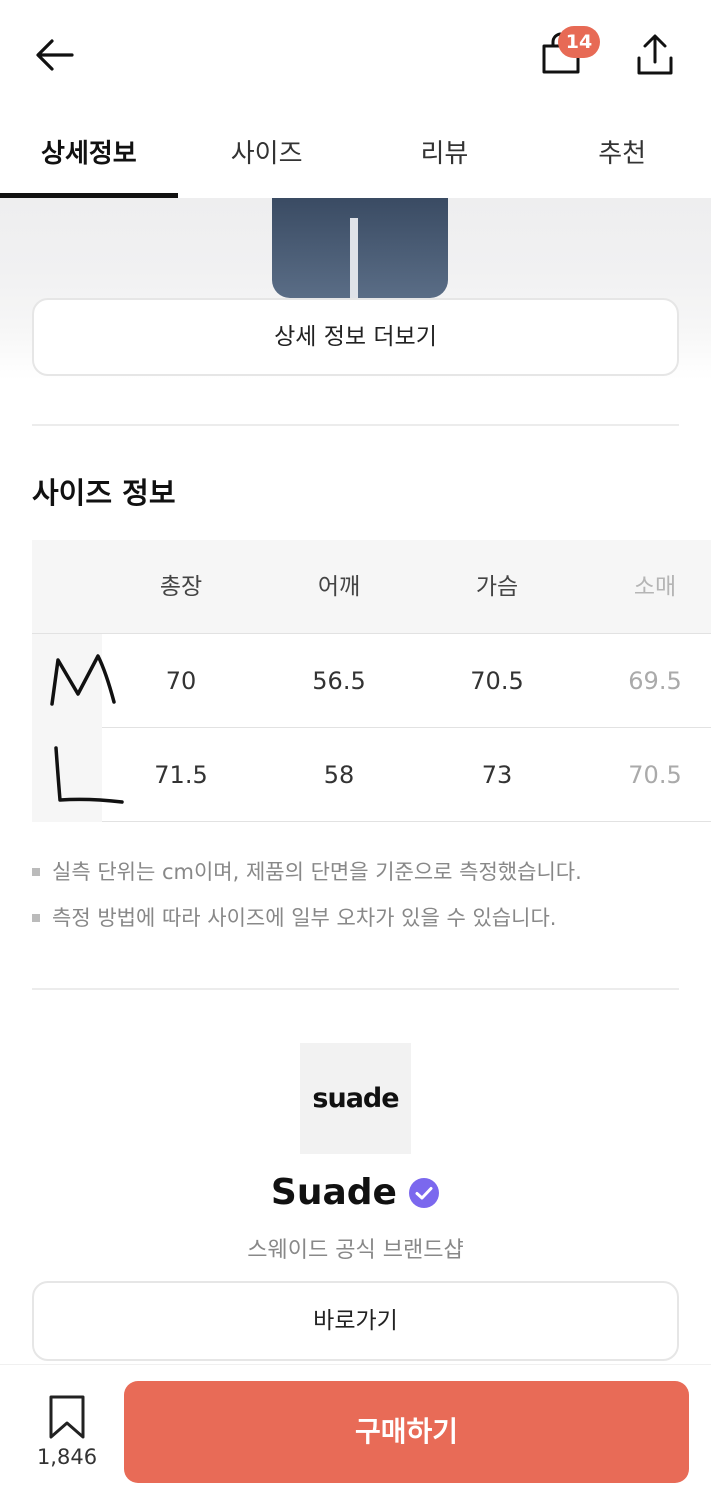 The image size is (711, 1500). I want to click on buy-button: 구매하기, so click(406, 1432).